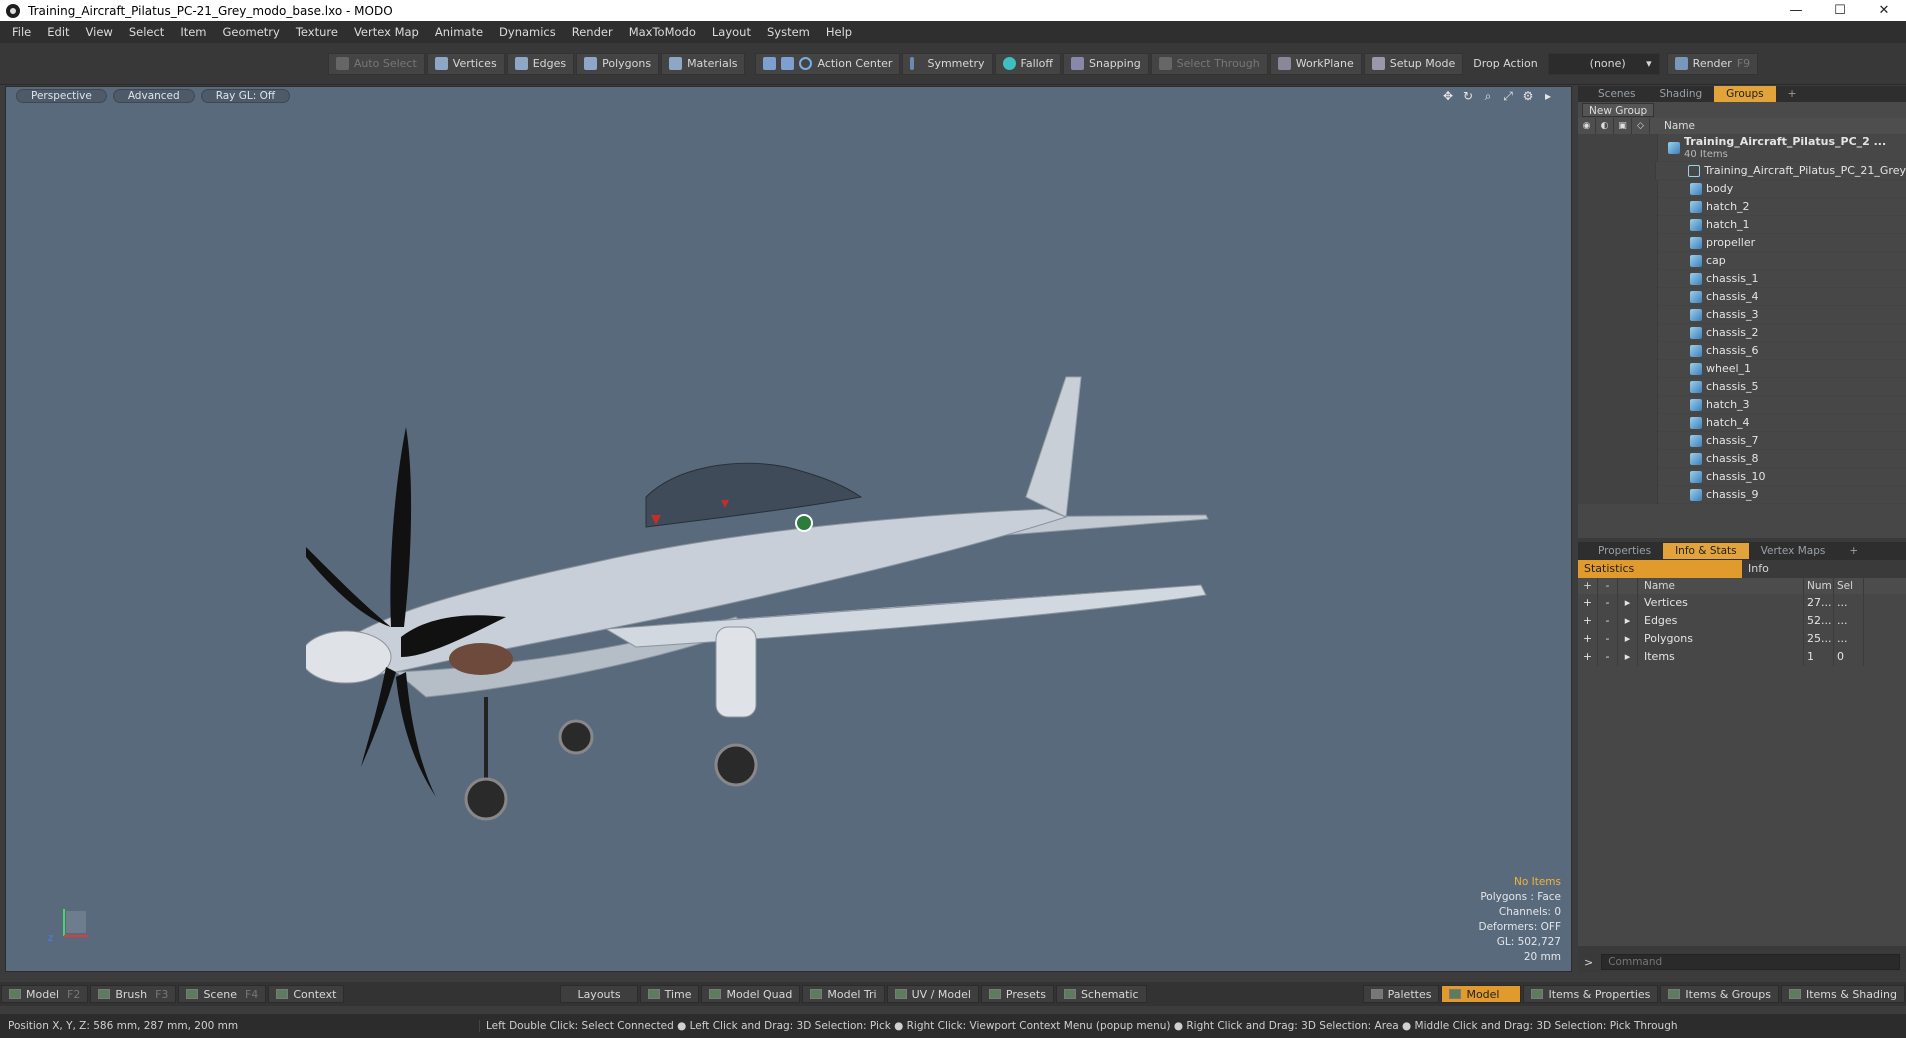  I want to click on menu-layout: Layout, so click(731, 32).